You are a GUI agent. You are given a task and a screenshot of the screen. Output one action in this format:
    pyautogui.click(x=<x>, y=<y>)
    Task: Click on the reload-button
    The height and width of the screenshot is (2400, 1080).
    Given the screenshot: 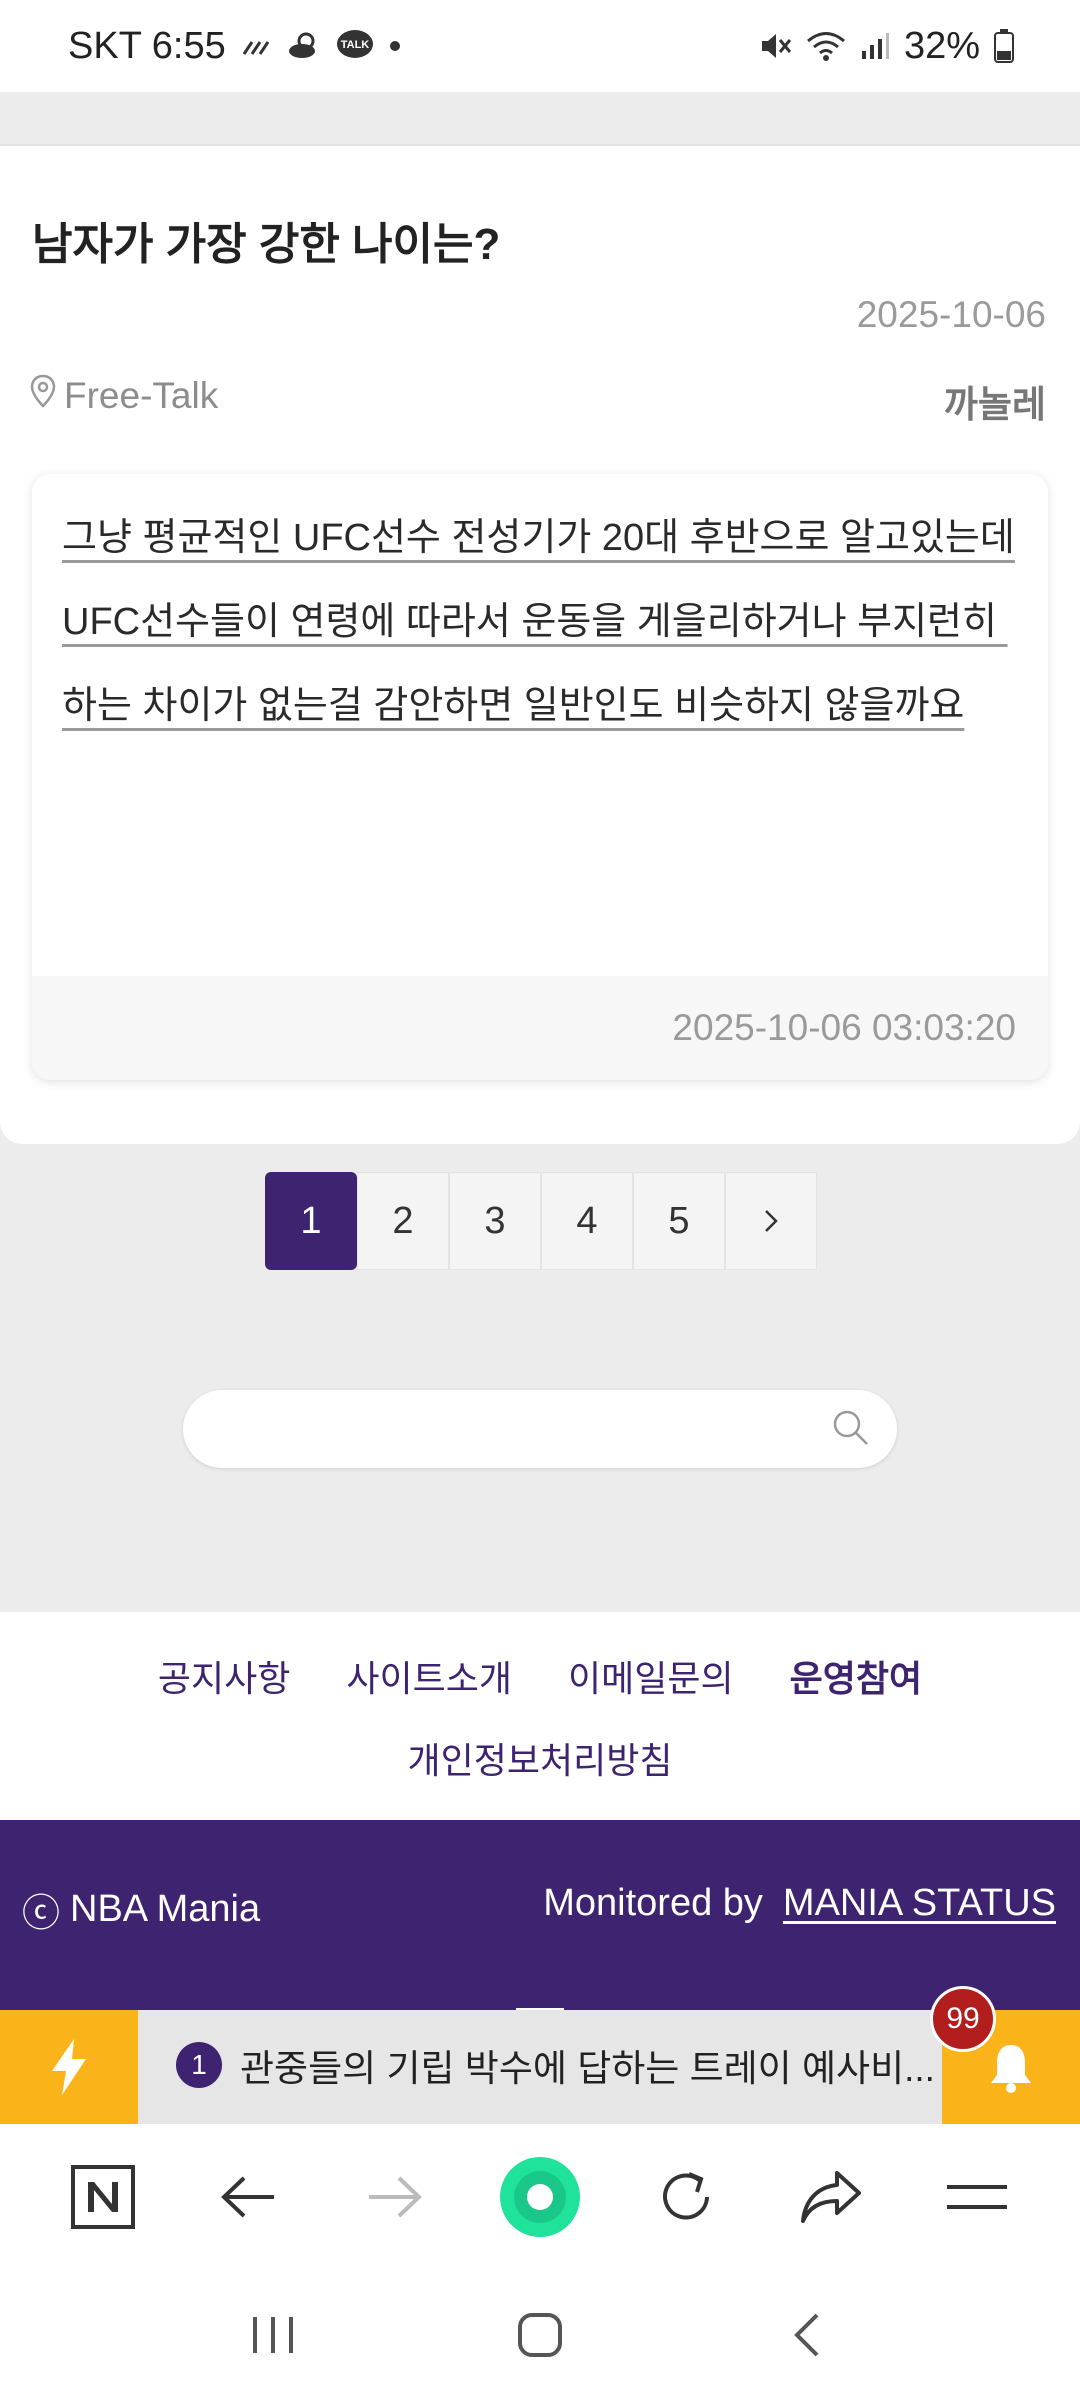 What is the action you would take?
    pyautogui.click(x=686, y=2197)
    